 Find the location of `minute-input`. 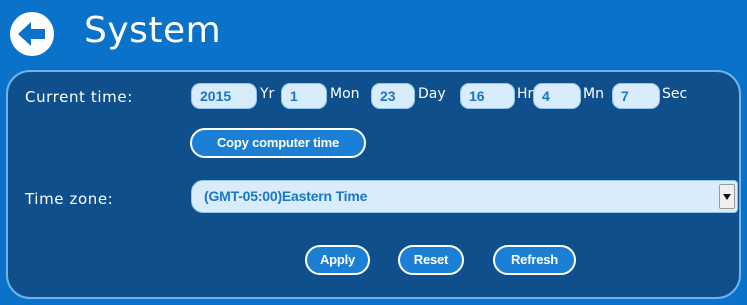

minute-input is located at coordinates (557, 96).